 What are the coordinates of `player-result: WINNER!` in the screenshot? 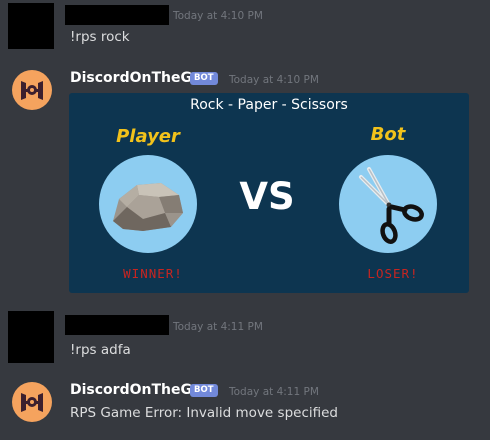 It's located at (153, 273).